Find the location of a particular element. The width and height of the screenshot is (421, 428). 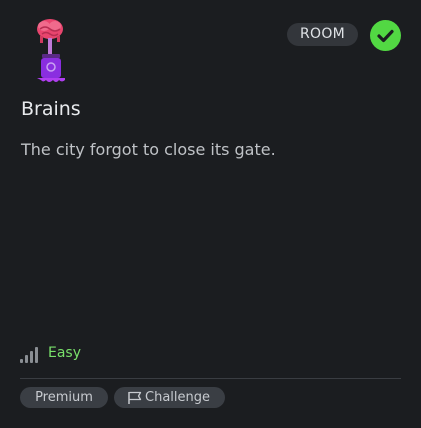

room-title: Brains is located at coordinates (51, 109).